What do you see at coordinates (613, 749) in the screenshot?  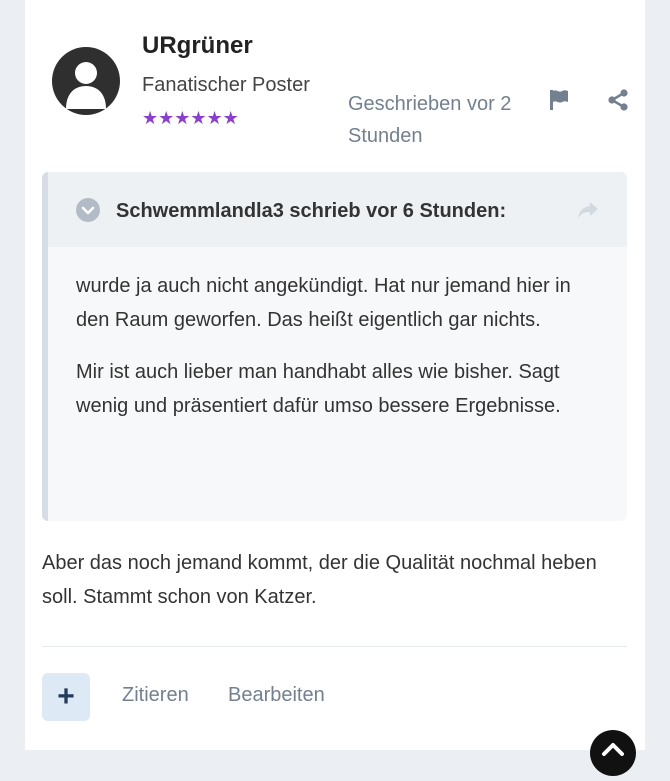 I see `chevron-up-icon` at bounding box center [613, 749].